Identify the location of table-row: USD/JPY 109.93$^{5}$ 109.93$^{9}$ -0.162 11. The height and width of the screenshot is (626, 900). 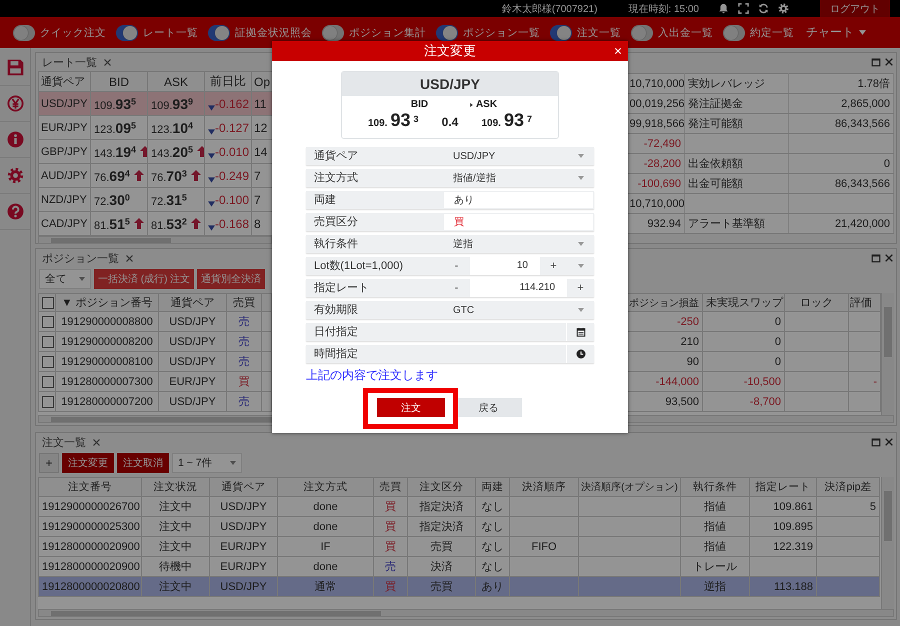
(155, 104).